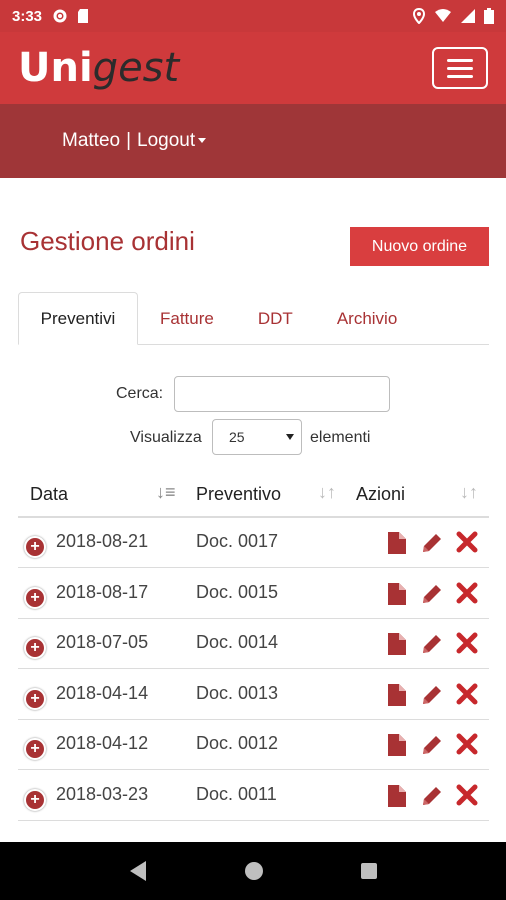 This screenshot has height=900, width=506. What do you see at coordinates (27, 16) in the screenshot?
I see `status-time: 3:33` at bounding box center [27, 16].